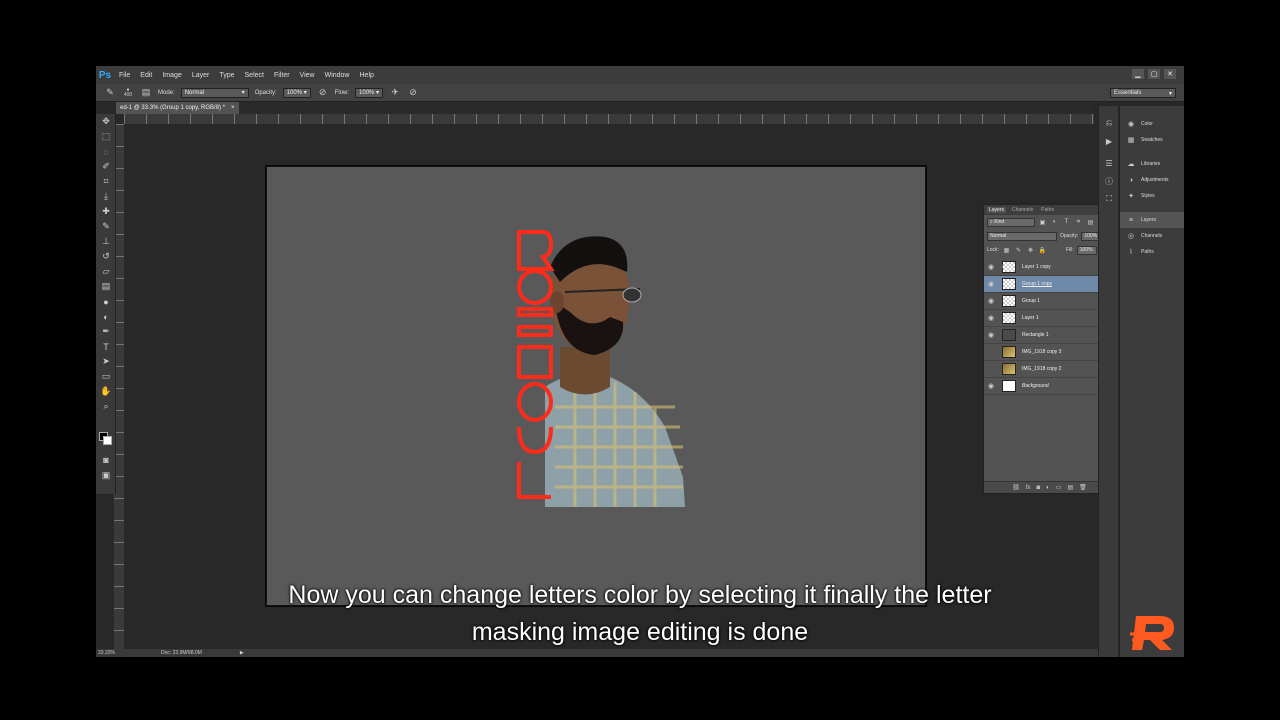 Image resolution: width=1280 pixels, height=720 pixels. Describe the element at coordinates (1031, 301) in the screenshot. I see `layer-name: Group 1` at that location.